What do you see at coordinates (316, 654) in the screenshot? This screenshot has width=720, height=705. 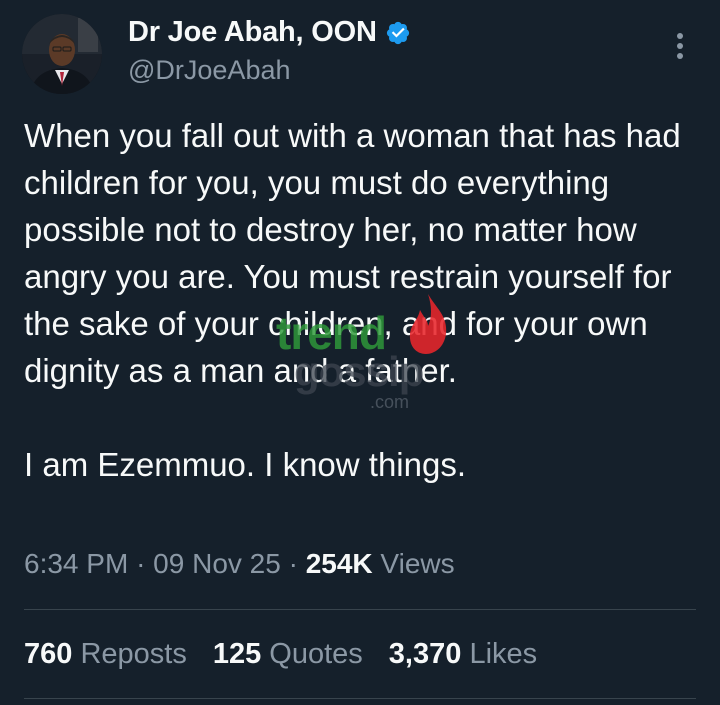 I see `quotes-label: Quotes` at bounding box center [316, 654].